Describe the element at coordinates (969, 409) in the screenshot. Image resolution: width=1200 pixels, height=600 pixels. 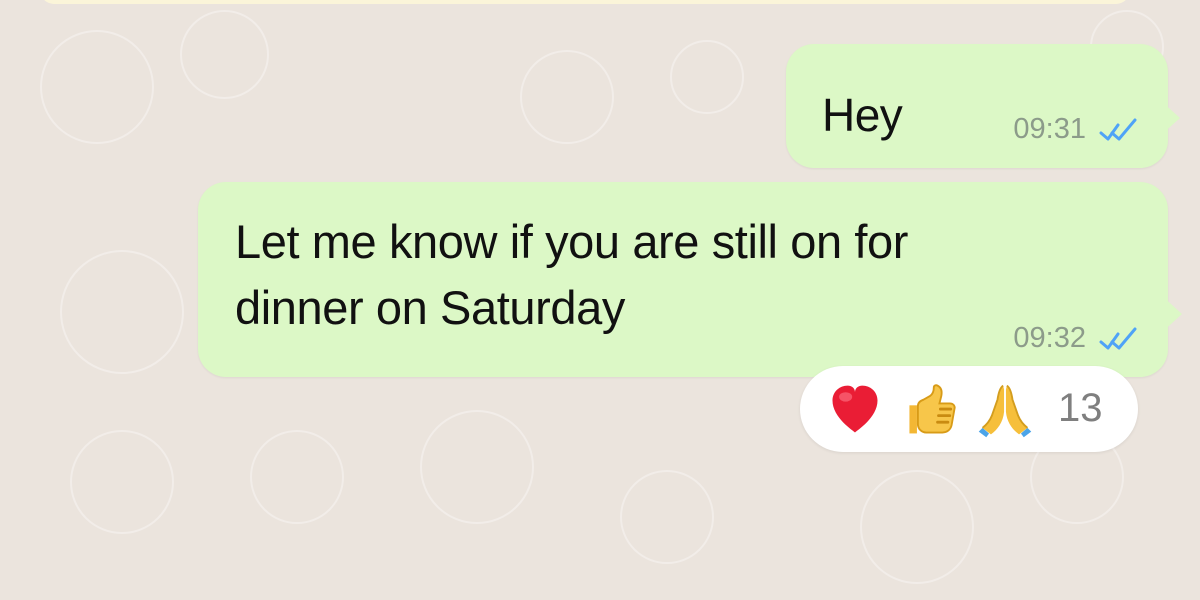
I see `reaction-pill: 13` at that location.